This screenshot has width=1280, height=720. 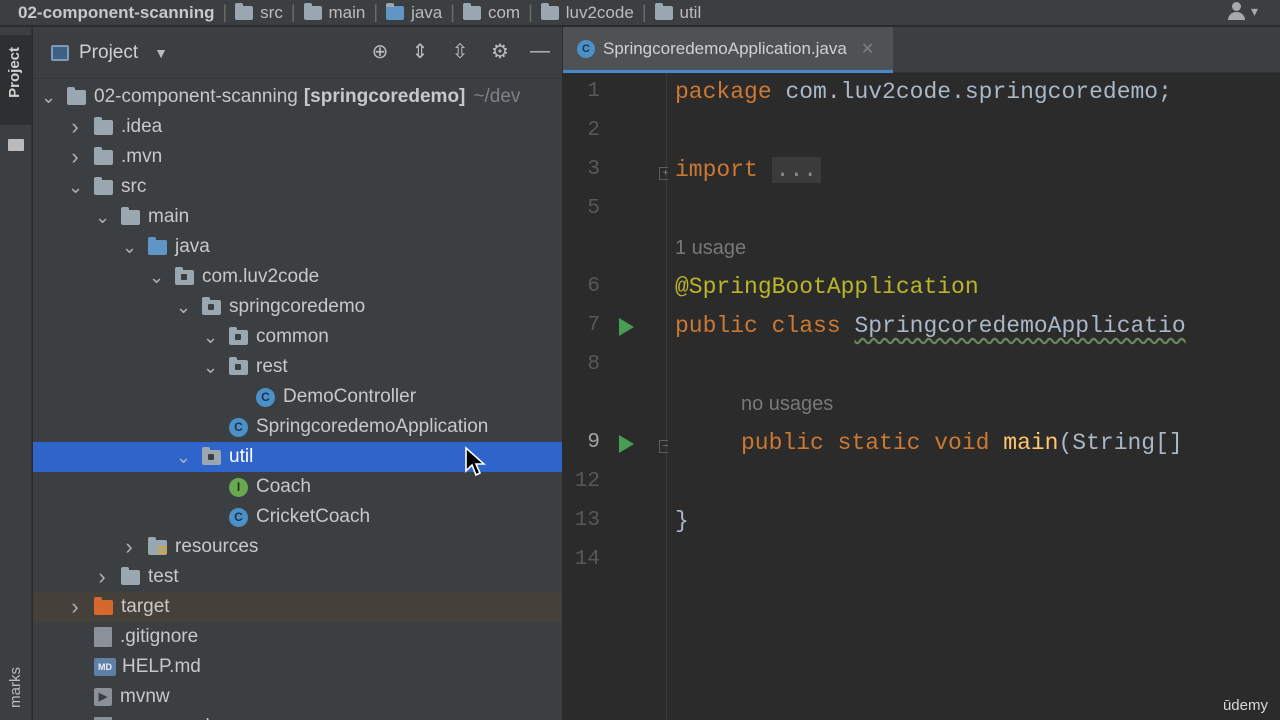 What do you see at coordinates (678, 12) in the screenshot?
I see `breadcrumb-util: util` at bounding box center [678, 12].